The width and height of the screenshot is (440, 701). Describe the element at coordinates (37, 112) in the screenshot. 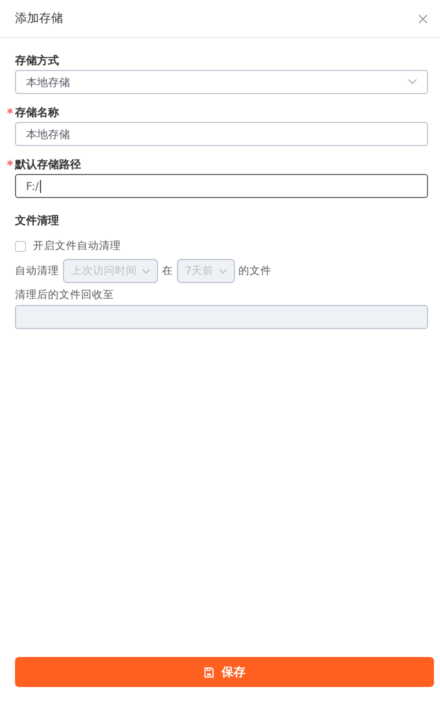

I see `field-label: 存储名称` at that location.